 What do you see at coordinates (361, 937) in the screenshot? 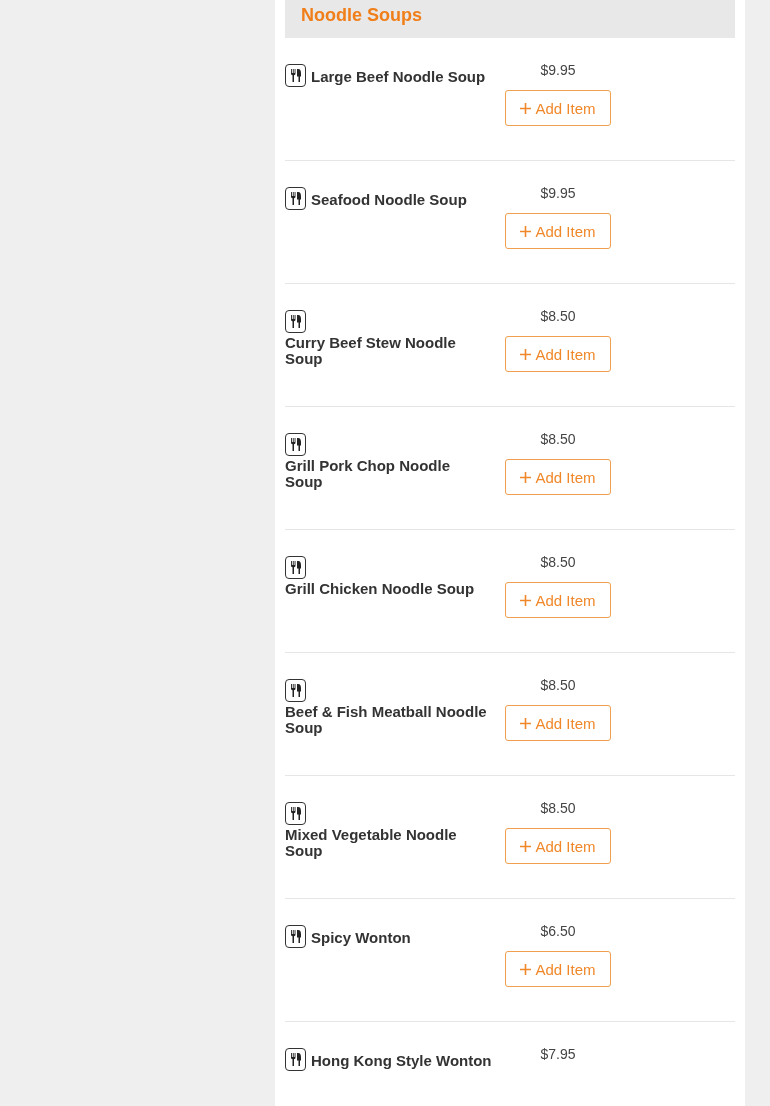
I see `item-name: Spicy Wonton` at bounding box center [361, 937].